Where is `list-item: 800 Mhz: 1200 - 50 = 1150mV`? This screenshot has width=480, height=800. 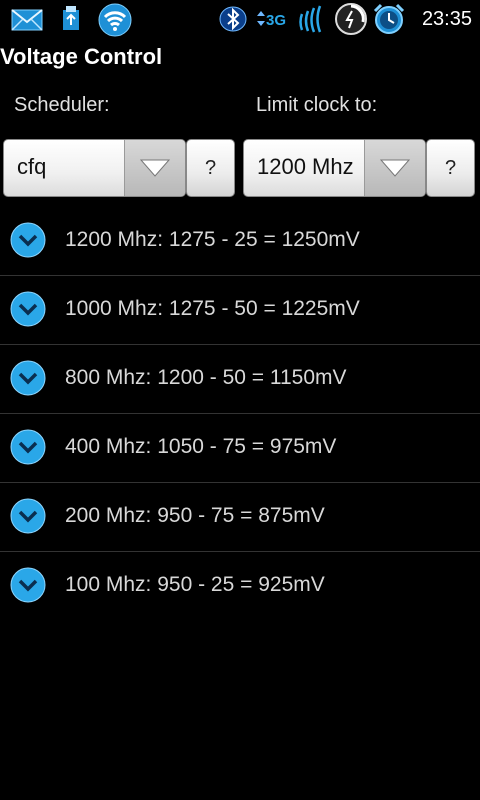 list-item: 800 Mhz: 1200 - 50 = 1150mV is located at coordinates (240, 379).